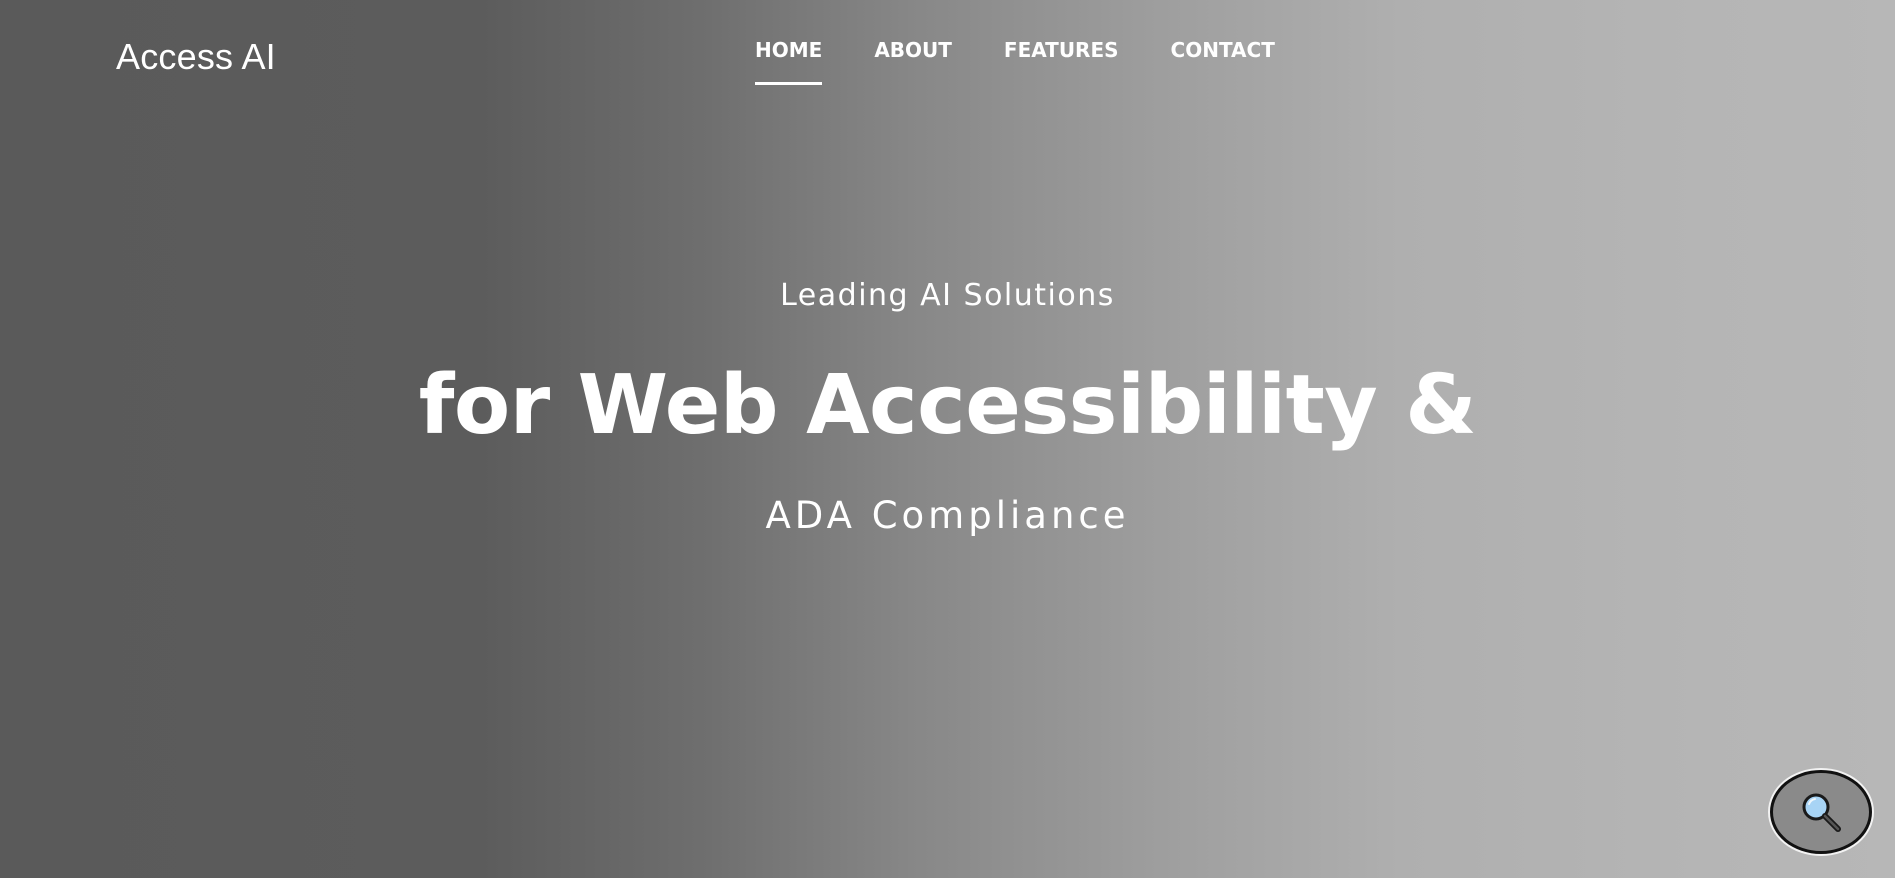  I want to click on magnifier-icon, so click(1821, 812).